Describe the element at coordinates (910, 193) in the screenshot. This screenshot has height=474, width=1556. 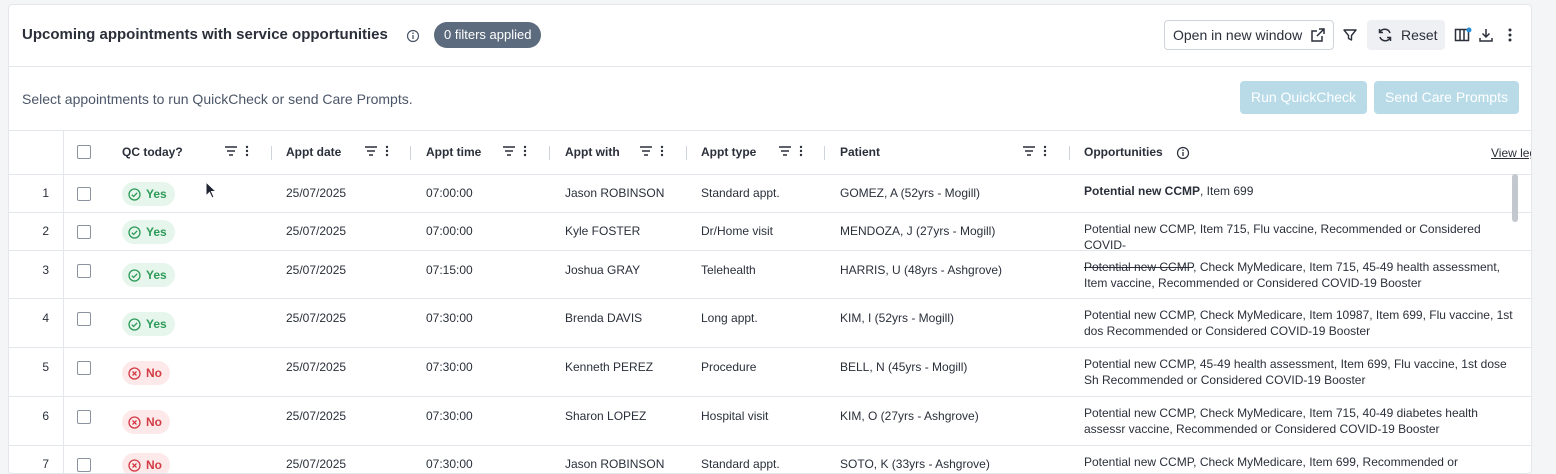
I see `patient-cell: GOMEZ, A (52yrs - Mogill)` at that location.